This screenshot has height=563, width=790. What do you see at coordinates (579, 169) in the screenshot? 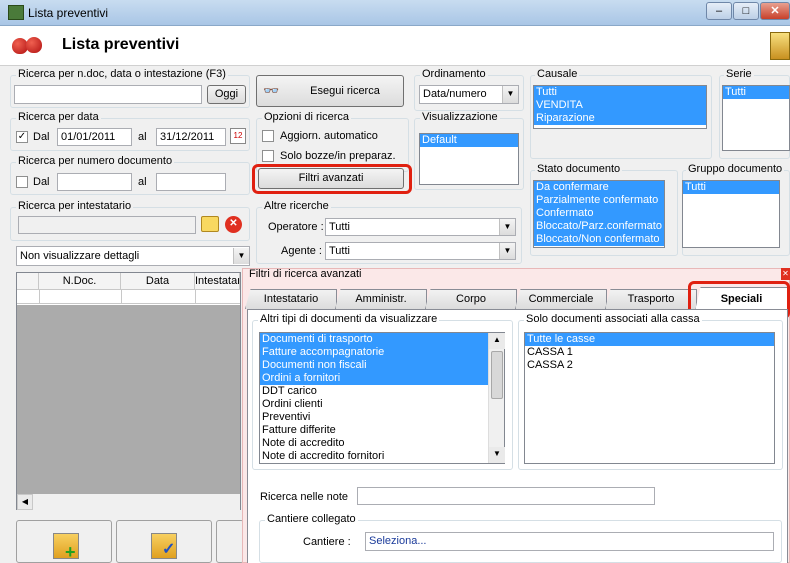
I see `status-legend: Stato documento` at bounding box center [579, 169].